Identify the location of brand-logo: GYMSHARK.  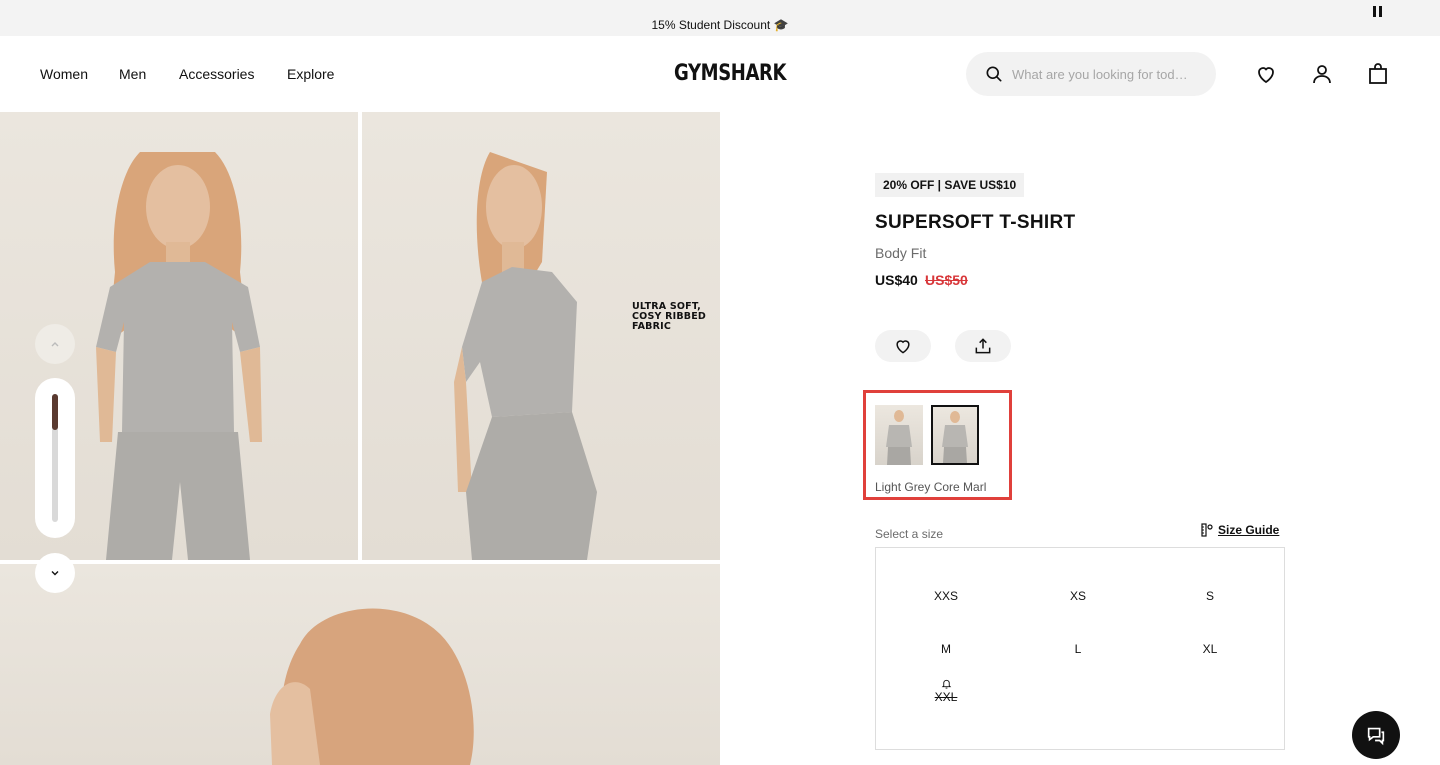
(730, 73).